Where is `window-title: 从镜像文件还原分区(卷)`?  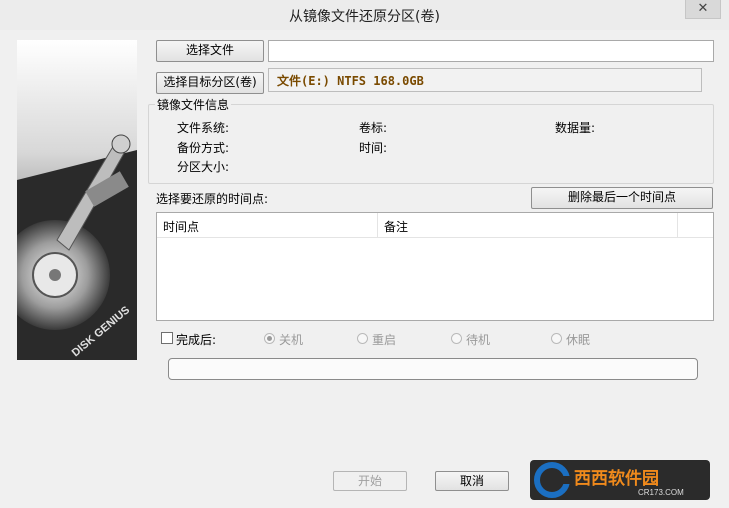 window-title: 从镜像文件还原分区(卷) is located at coordinates (364, 17).